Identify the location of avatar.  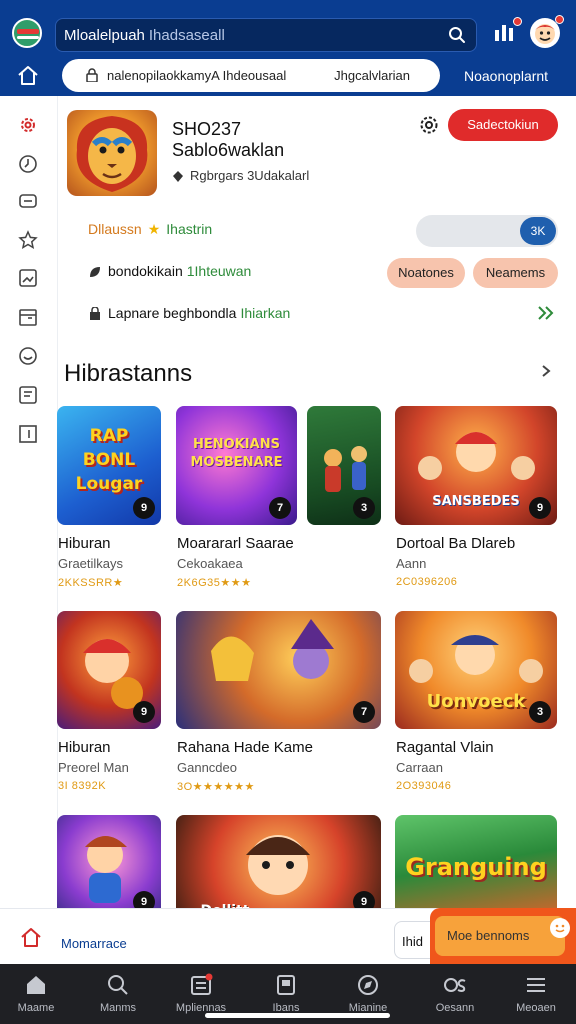
(547, 31).